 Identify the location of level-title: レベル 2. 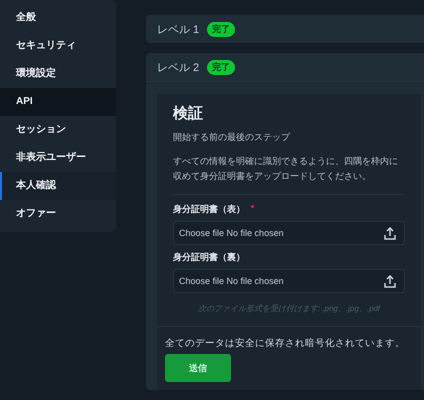
(178, 67).